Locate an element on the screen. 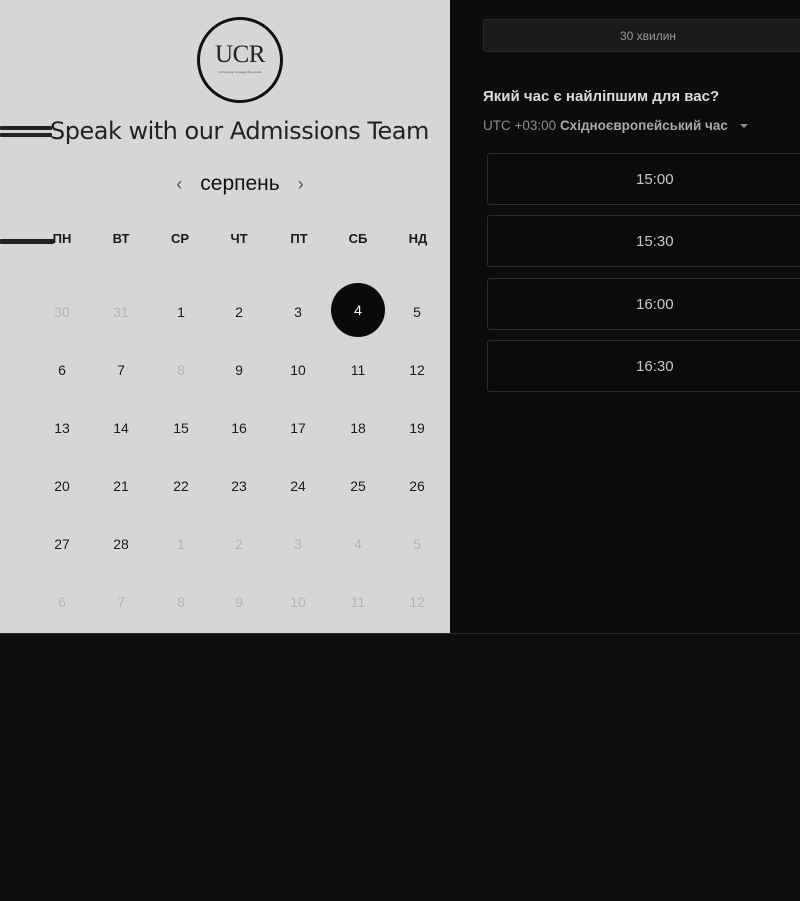  prev-month-icon: ‹ is located at coordinates (179, 184).